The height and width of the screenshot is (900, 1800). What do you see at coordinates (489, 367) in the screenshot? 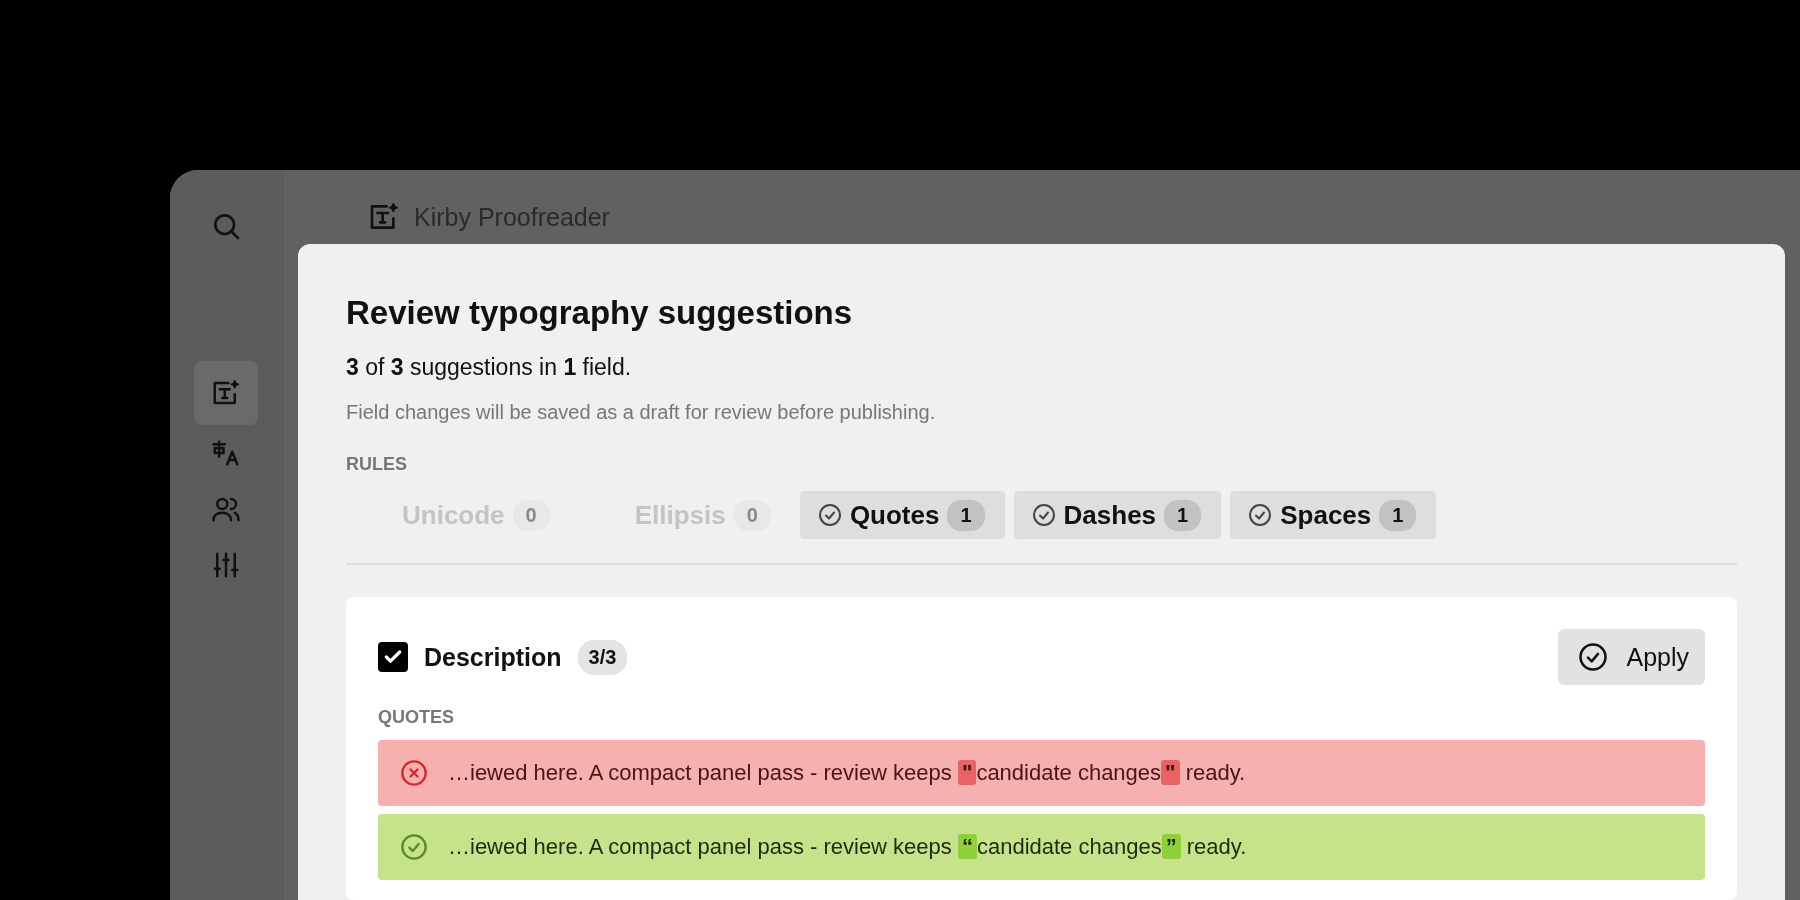
I see `summary-text: 3 of 3 suggestions in 1 field.` at bounding box center [489, 367].